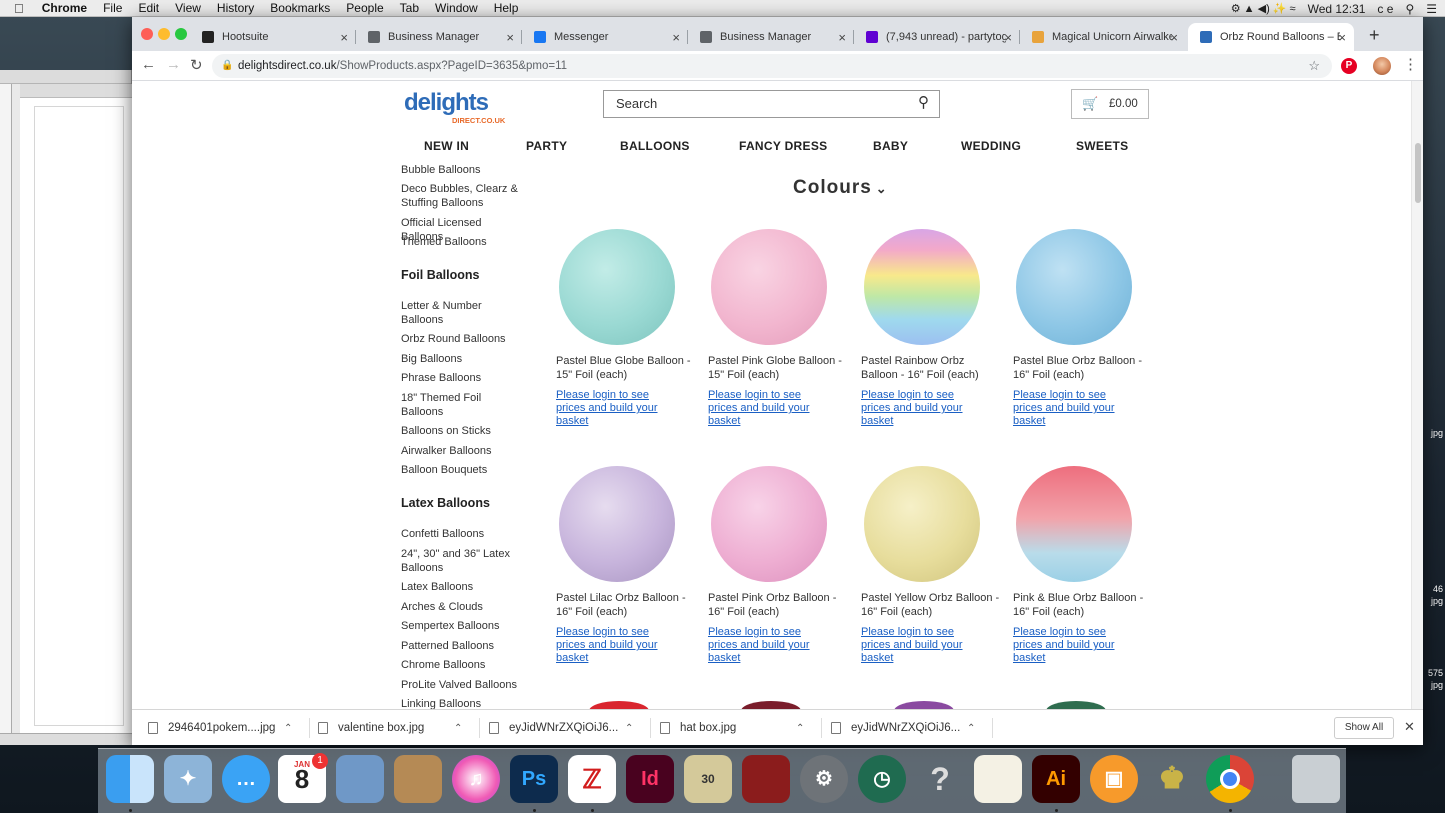 Image resolution: width=1445 pixels, height=813 pixels. What do you see at coordinates (890, 146) in the screenshot?
I see `nav-baby: BABY` at bounding box center [890, 146].